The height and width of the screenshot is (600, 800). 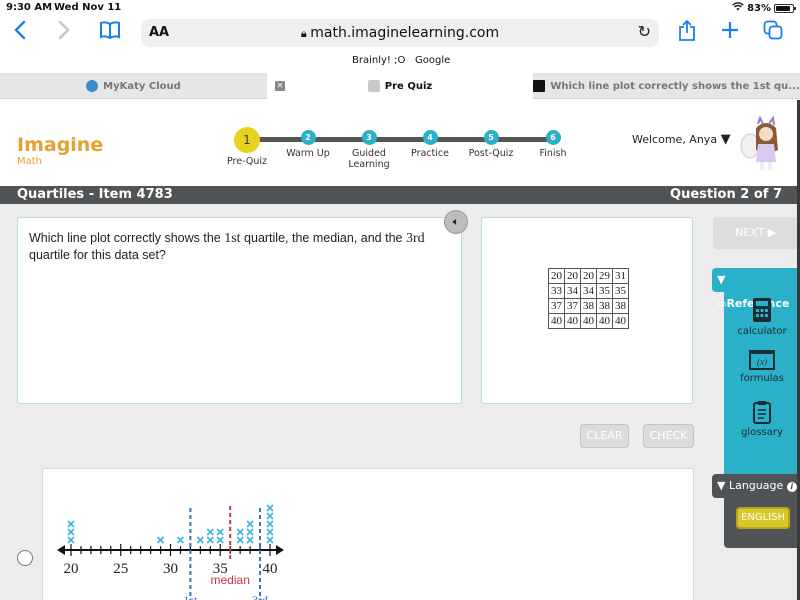 I want to click on logo-math: Math, so click(x=30, y=161).